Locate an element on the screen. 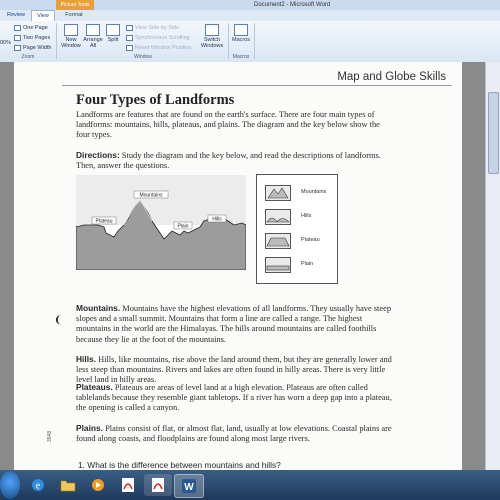  switch-windows-button: Switch Windows is located at coordinates (212, 36).